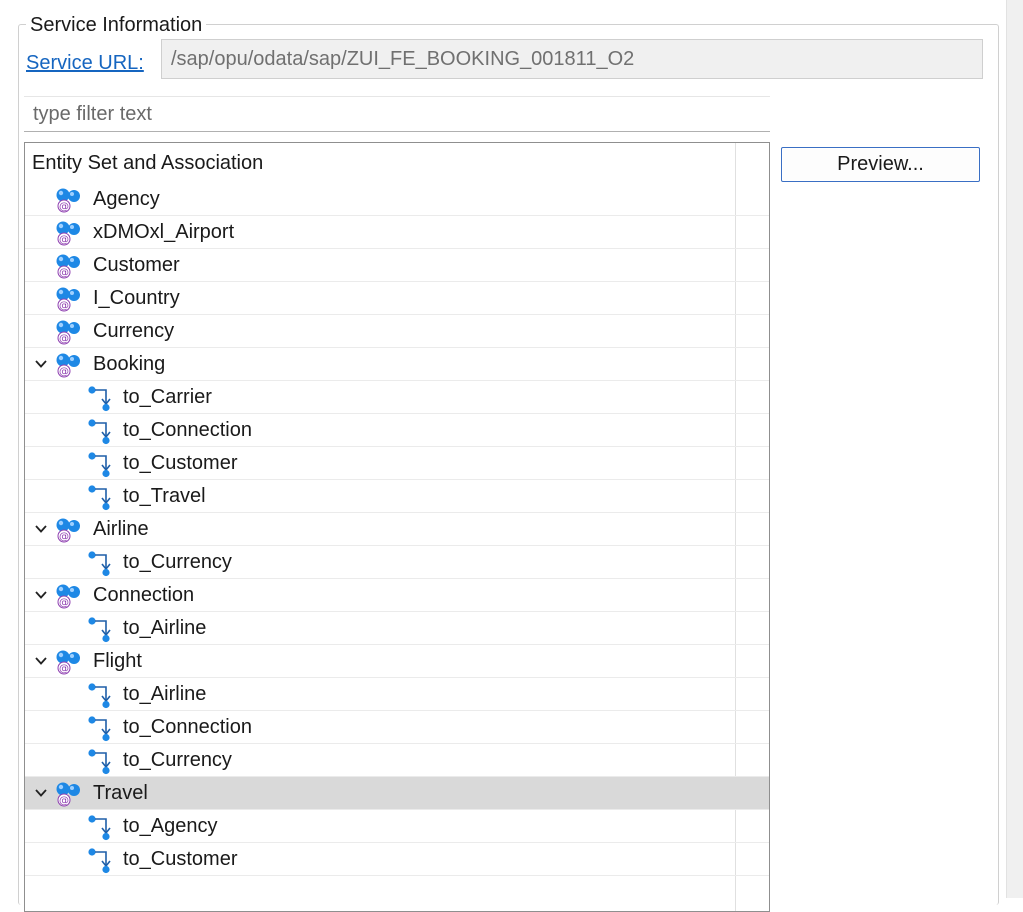 Image resolution: width=1023 pixels, height=912 pixels. What do you see at coordinates (136, 298) in the screenshot?
I see `tree-item-label: I_Country` at bounding box center [136, 298].